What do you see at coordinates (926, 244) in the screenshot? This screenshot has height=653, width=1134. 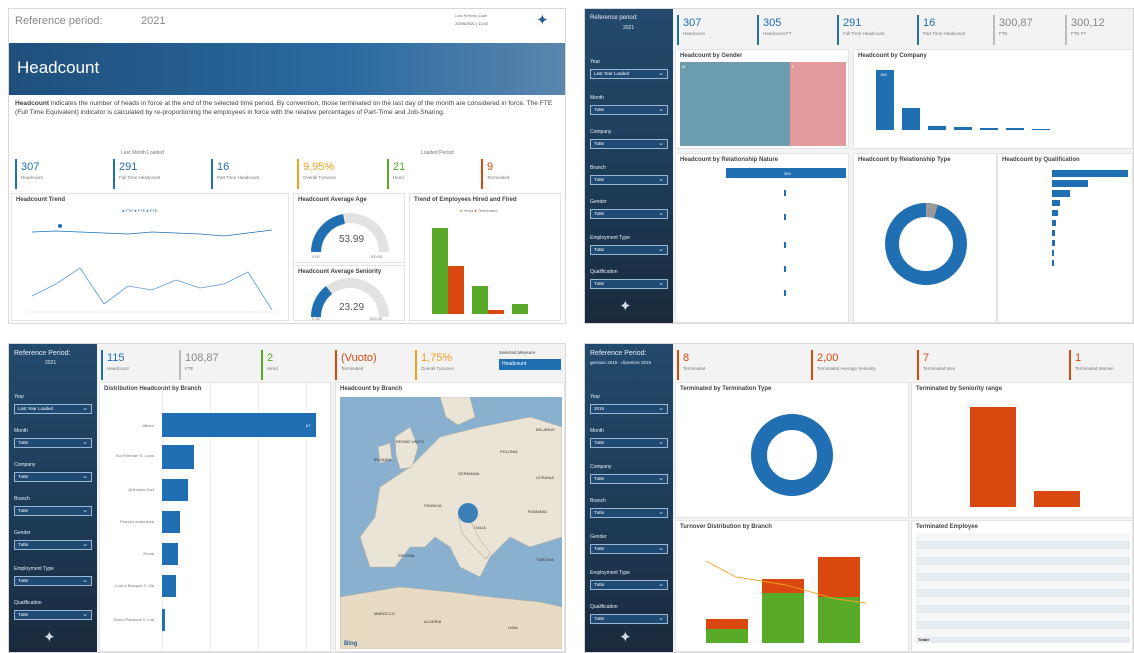 I see `donut-ring` at bounding box center [926, 244].